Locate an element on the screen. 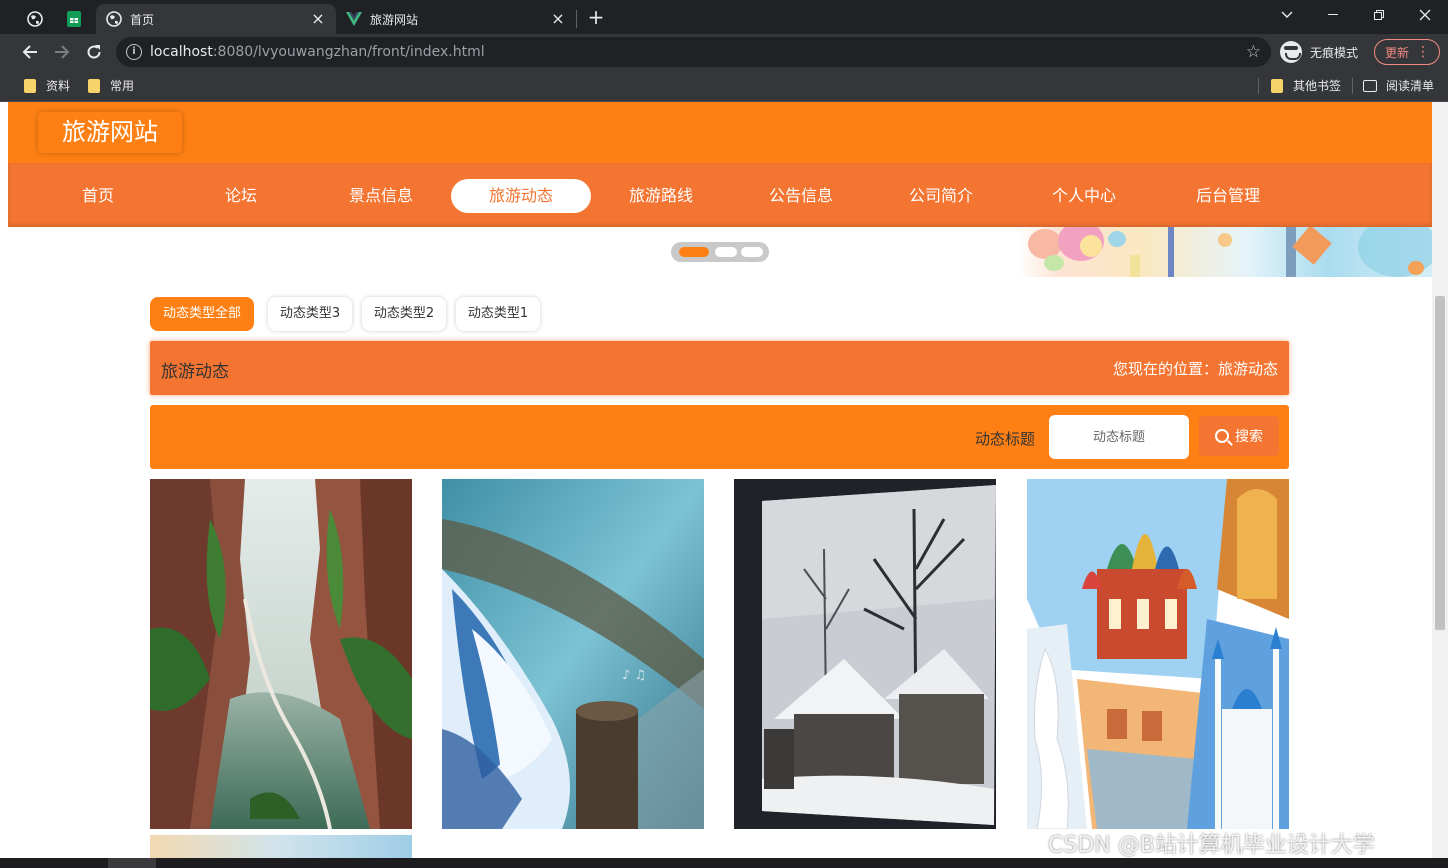  beach-photo is located at coordinates (281, 846).